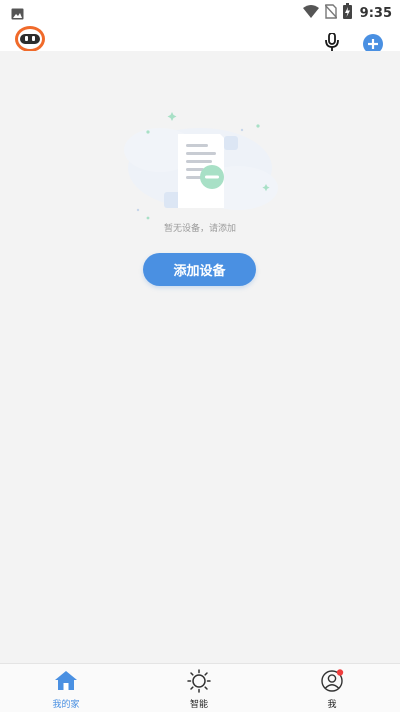  I want to click on tab-label: 我, so click(332, 705).